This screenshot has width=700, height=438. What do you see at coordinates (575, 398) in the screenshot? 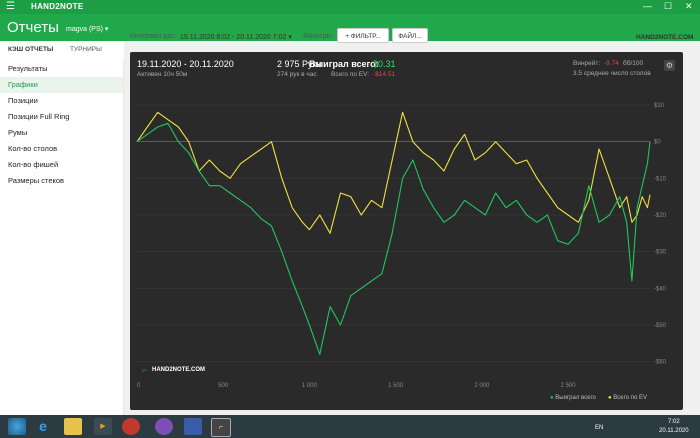
I see `legend-won-label: Выиграл всего` at bounding box center [575, 398].